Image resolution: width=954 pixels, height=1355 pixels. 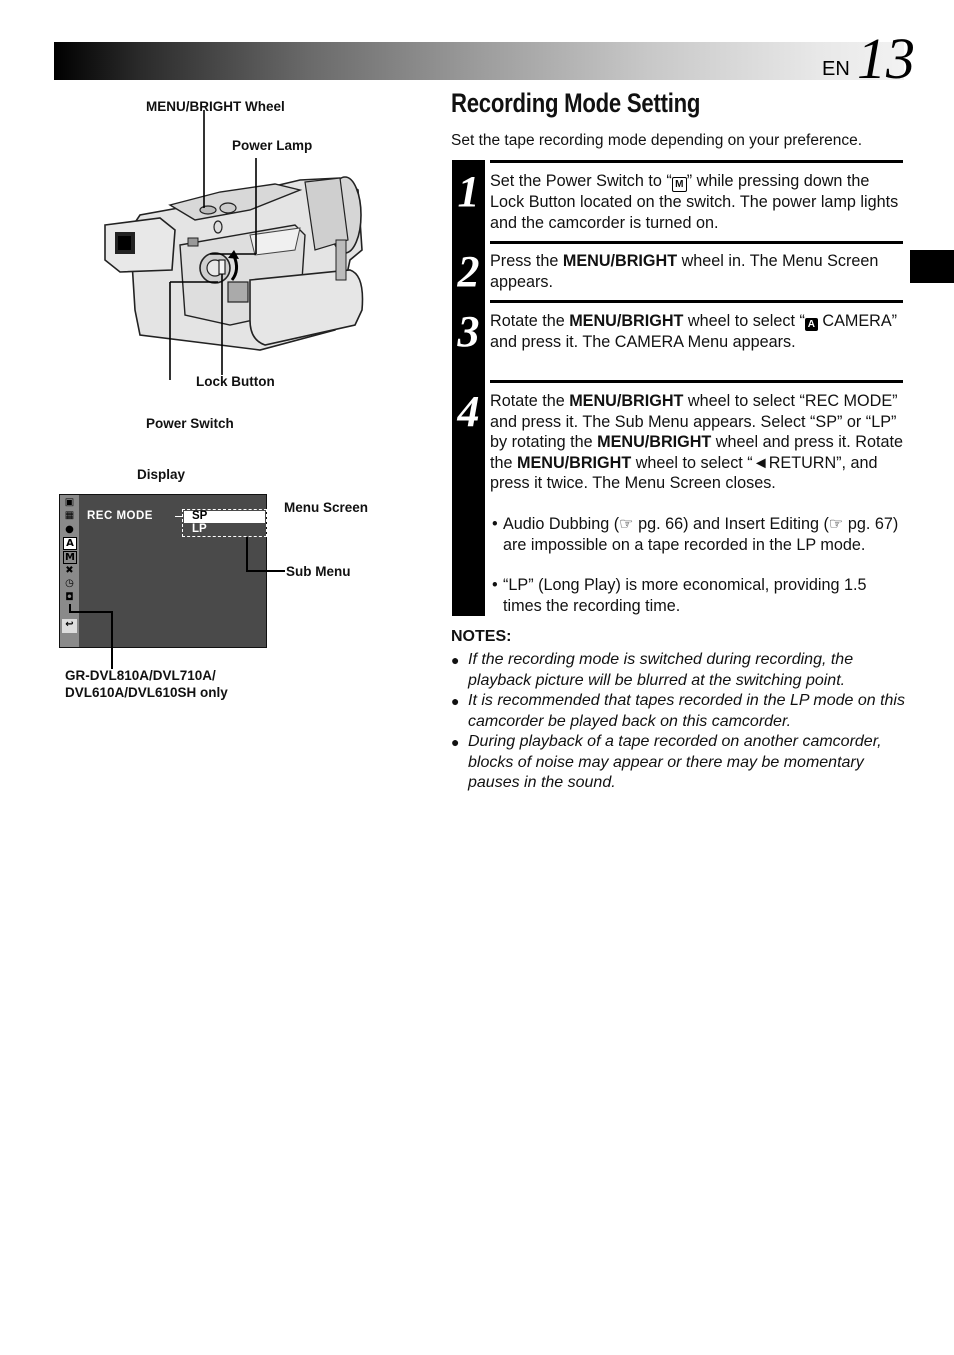 I want to click on return-icon: ↩, so click(x=69, y=626).